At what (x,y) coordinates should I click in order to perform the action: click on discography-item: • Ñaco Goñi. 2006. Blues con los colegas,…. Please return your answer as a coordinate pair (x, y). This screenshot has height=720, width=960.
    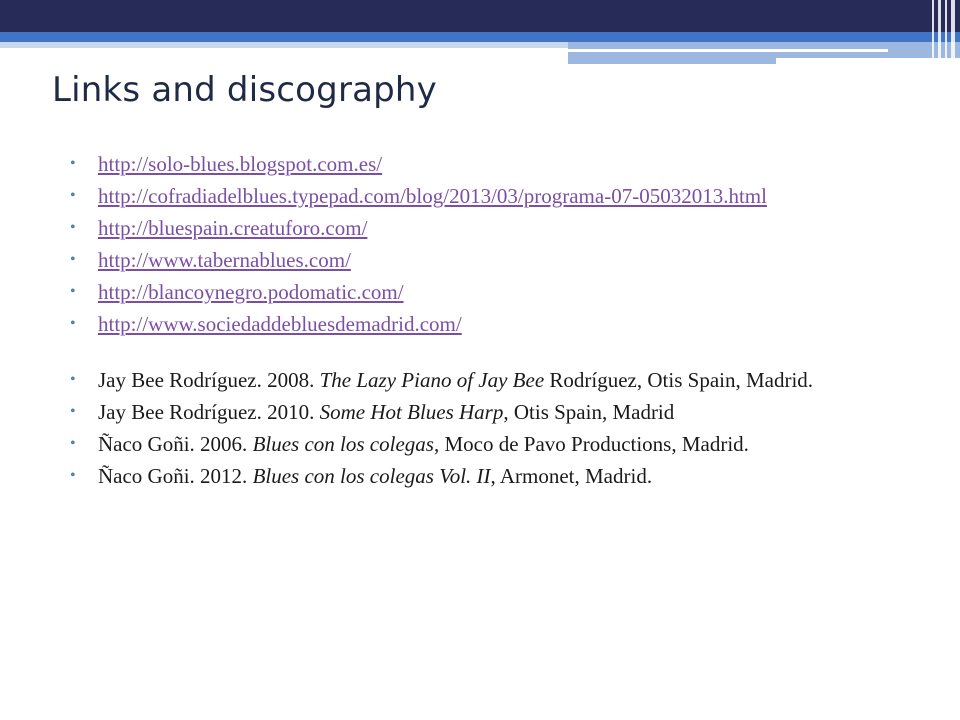
    Looking at the image, I should click on (495, 444).